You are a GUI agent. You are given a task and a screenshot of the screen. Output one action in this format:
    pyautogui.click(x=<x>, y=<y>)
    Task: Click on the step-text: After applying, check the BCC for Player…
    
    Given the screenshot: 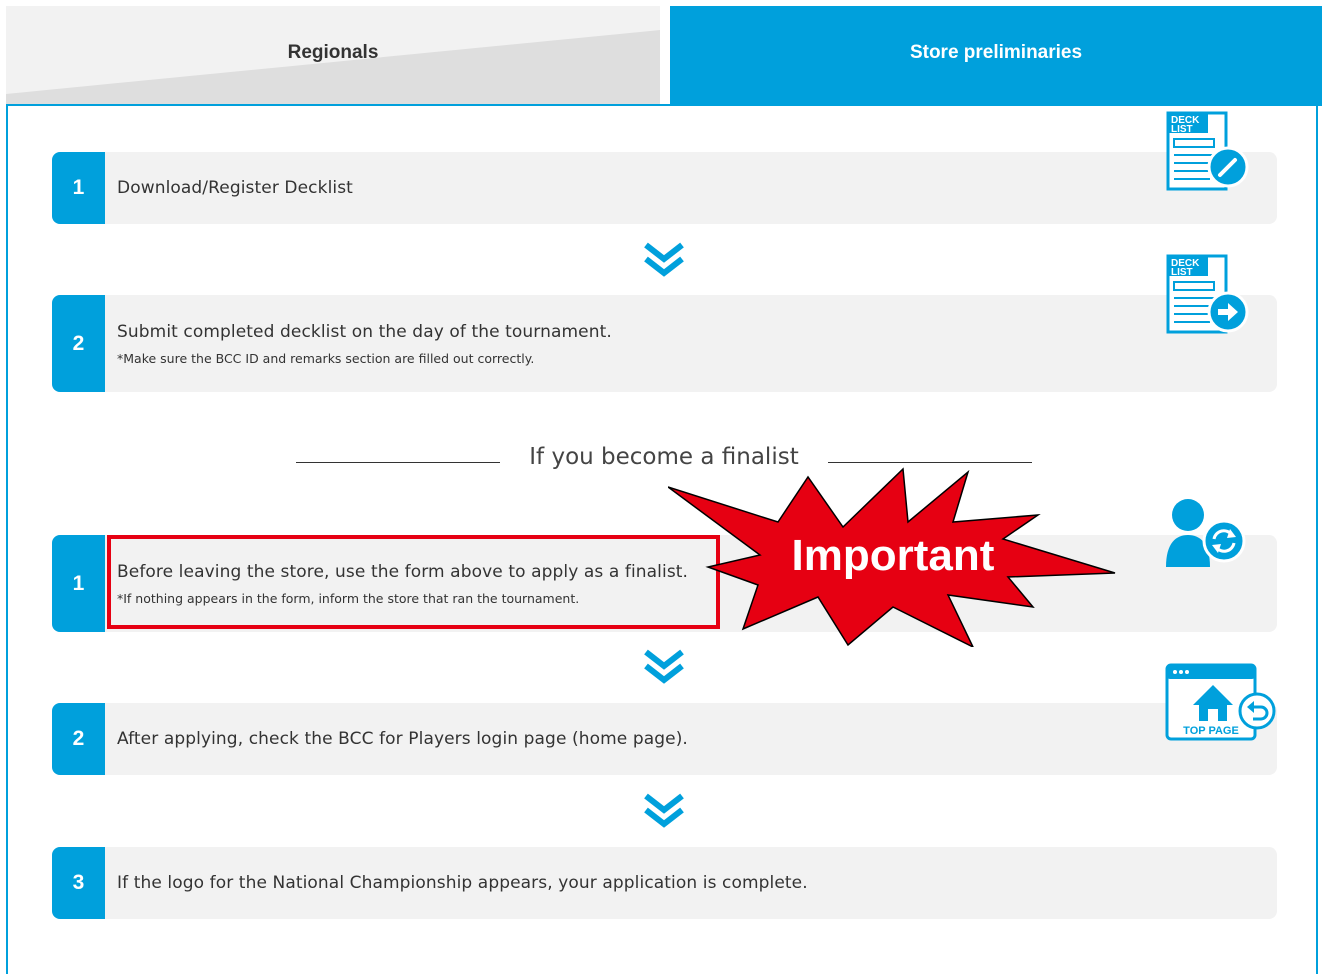 What is the action you would take?
    pyautogui.click(x=402, y=739)
    